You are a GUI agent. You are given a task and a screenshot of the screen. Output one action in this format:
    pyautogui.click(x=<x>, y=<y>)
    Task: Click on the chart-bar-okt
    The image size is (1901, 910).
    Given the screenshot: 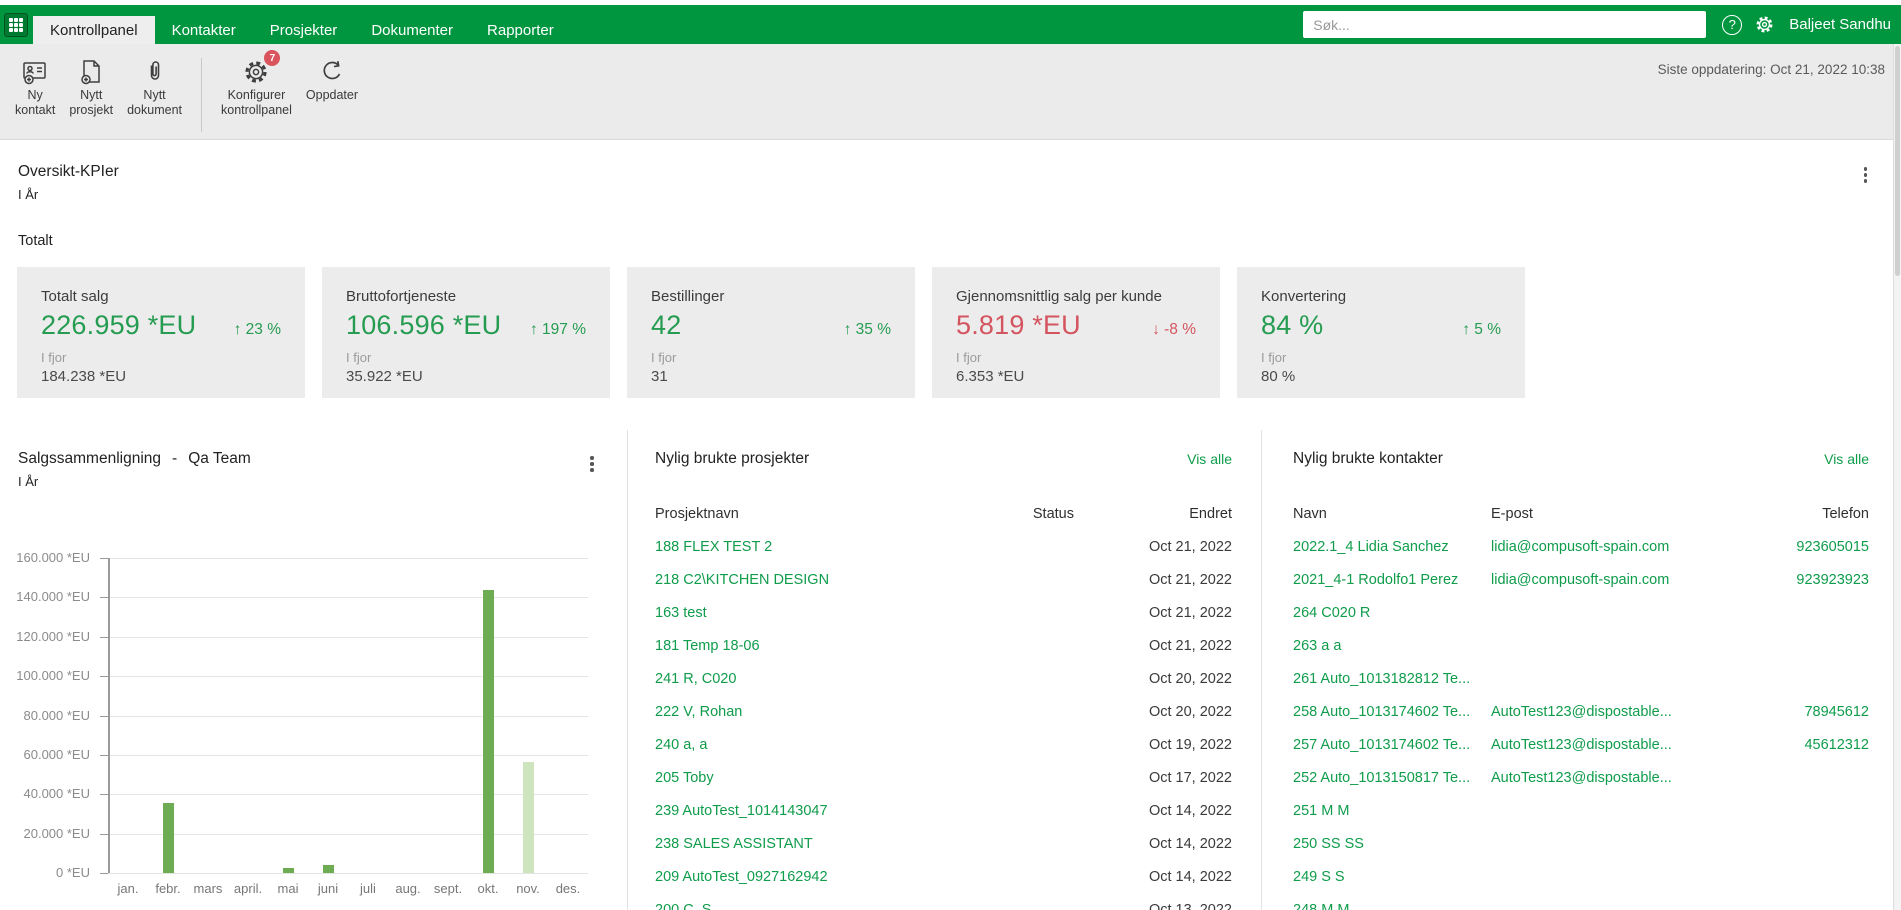 What is the action you would take?
    pyautogui.click(x=488, y=731)
    